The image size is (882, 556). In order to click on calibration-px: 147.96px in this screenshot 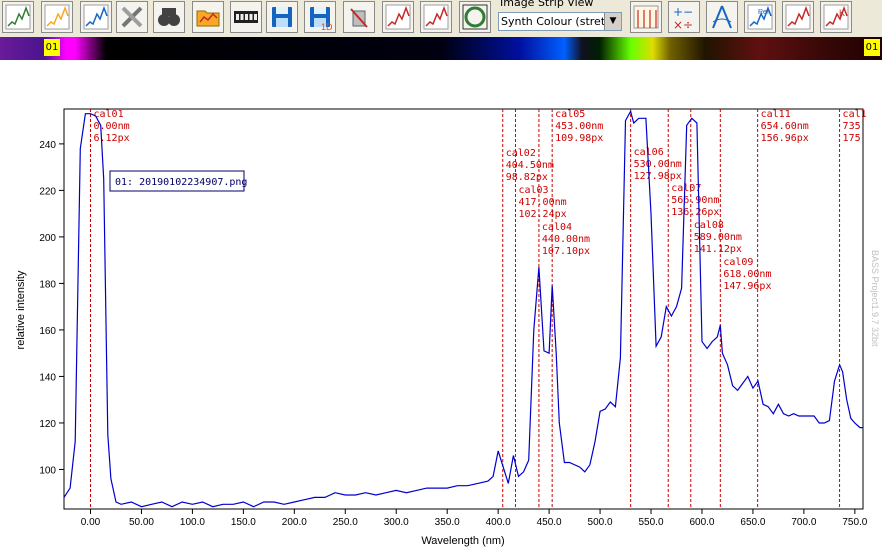, I will do `click(747, 286)`.